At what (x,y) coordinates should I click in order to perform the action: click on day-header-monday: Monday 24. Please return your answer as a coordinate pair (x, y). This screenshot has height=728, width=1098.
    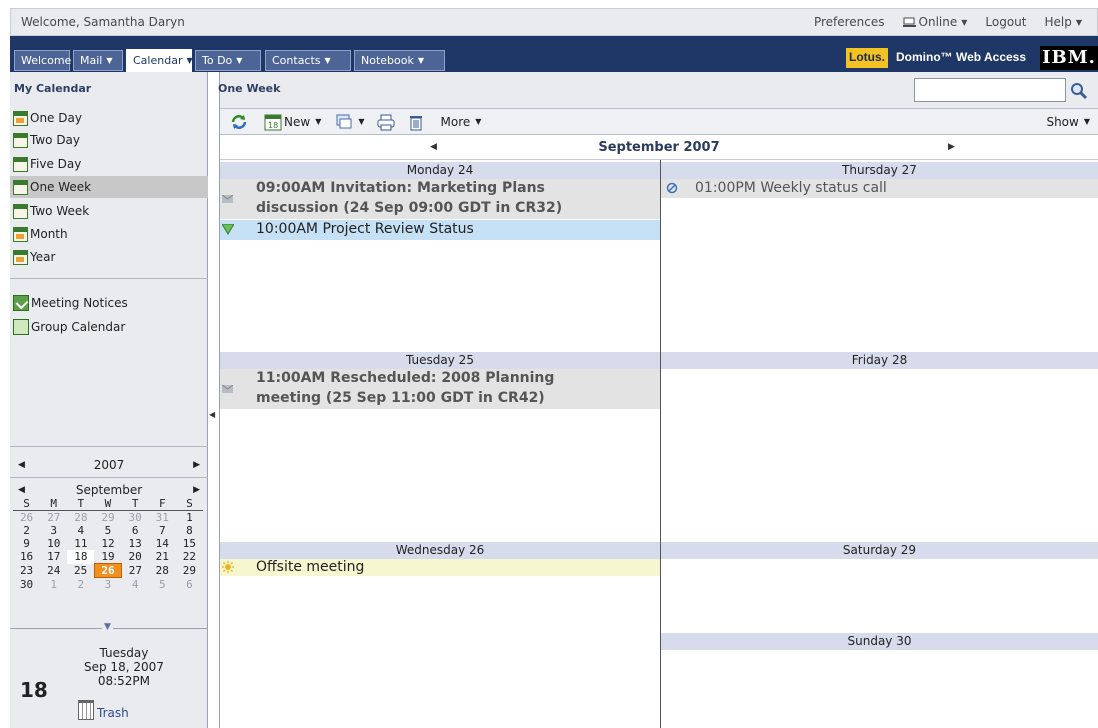
    Looking at the image, I should click on (440, 170).